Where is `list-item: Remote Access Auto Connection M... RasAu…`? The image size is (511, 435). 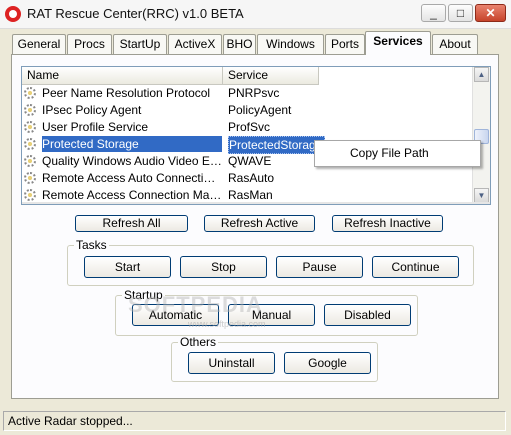 list-item: Remote Access Auto Connection M... RasAu… is located at coordinates (248, 178).